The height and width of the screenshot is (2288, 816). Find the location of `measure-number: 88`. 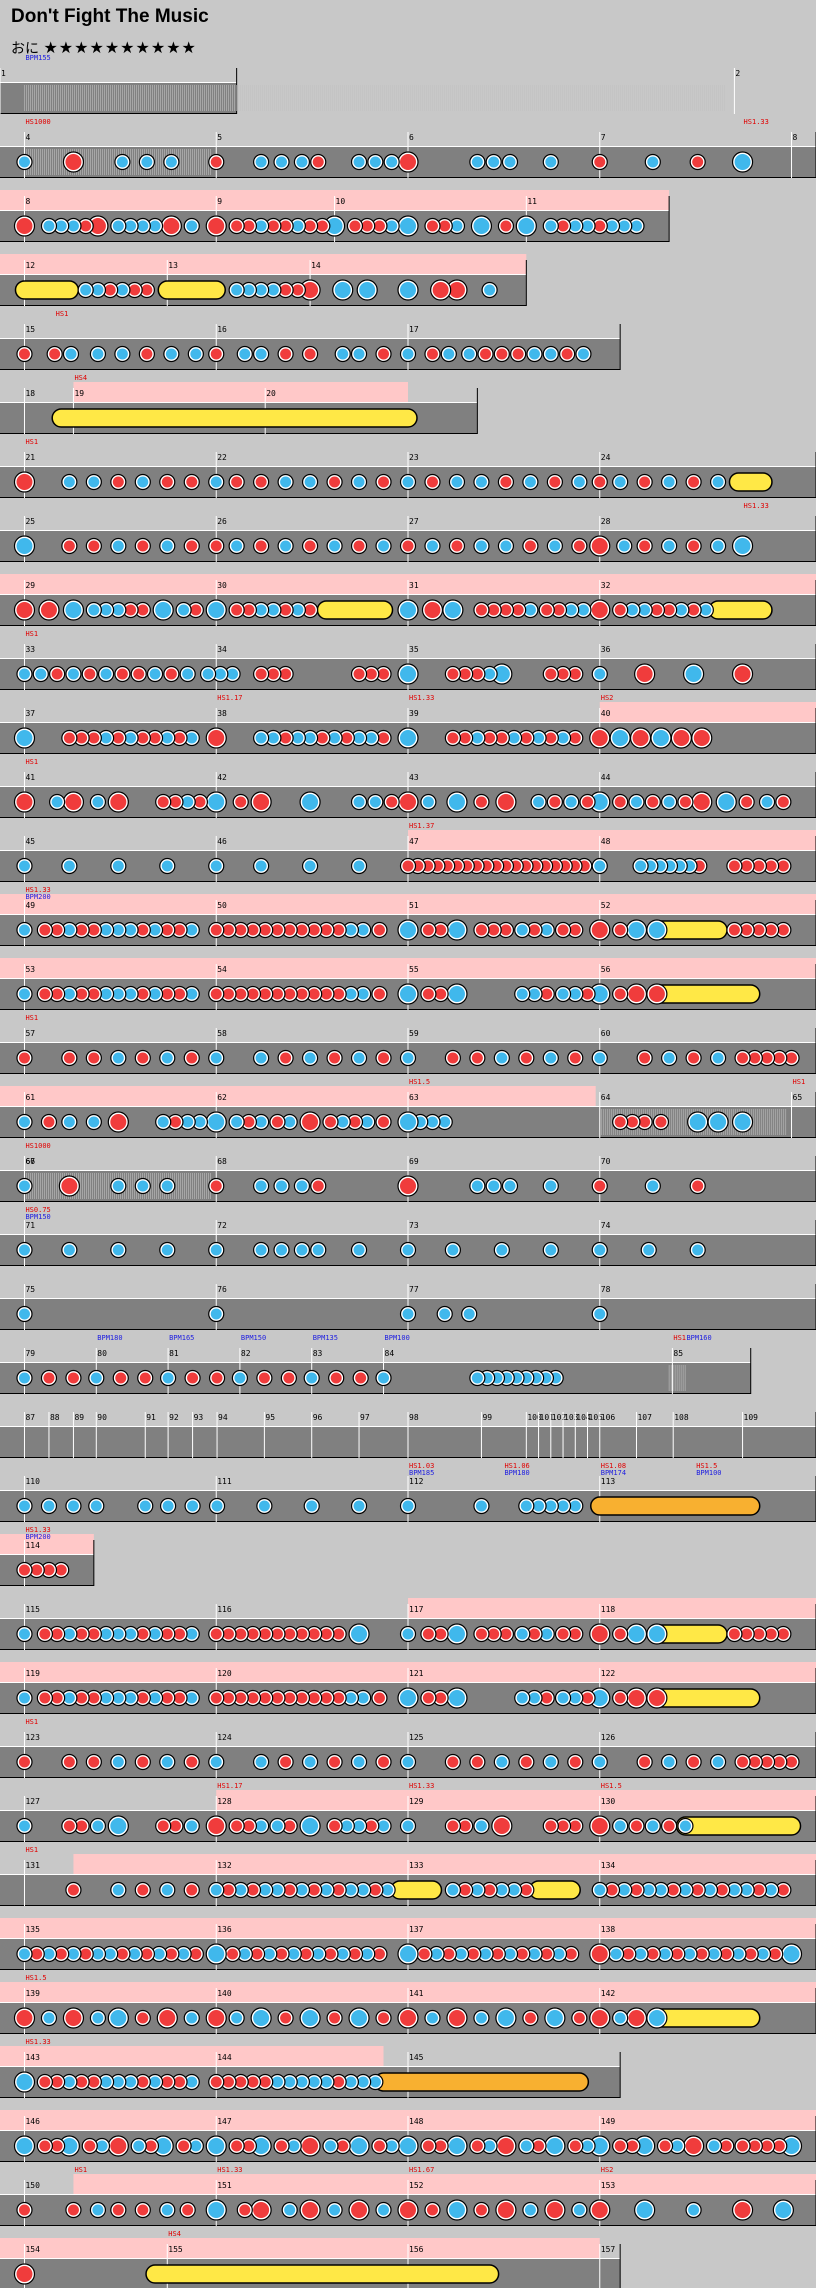

measure-number: 88 is located at coordinates (55, 1417).